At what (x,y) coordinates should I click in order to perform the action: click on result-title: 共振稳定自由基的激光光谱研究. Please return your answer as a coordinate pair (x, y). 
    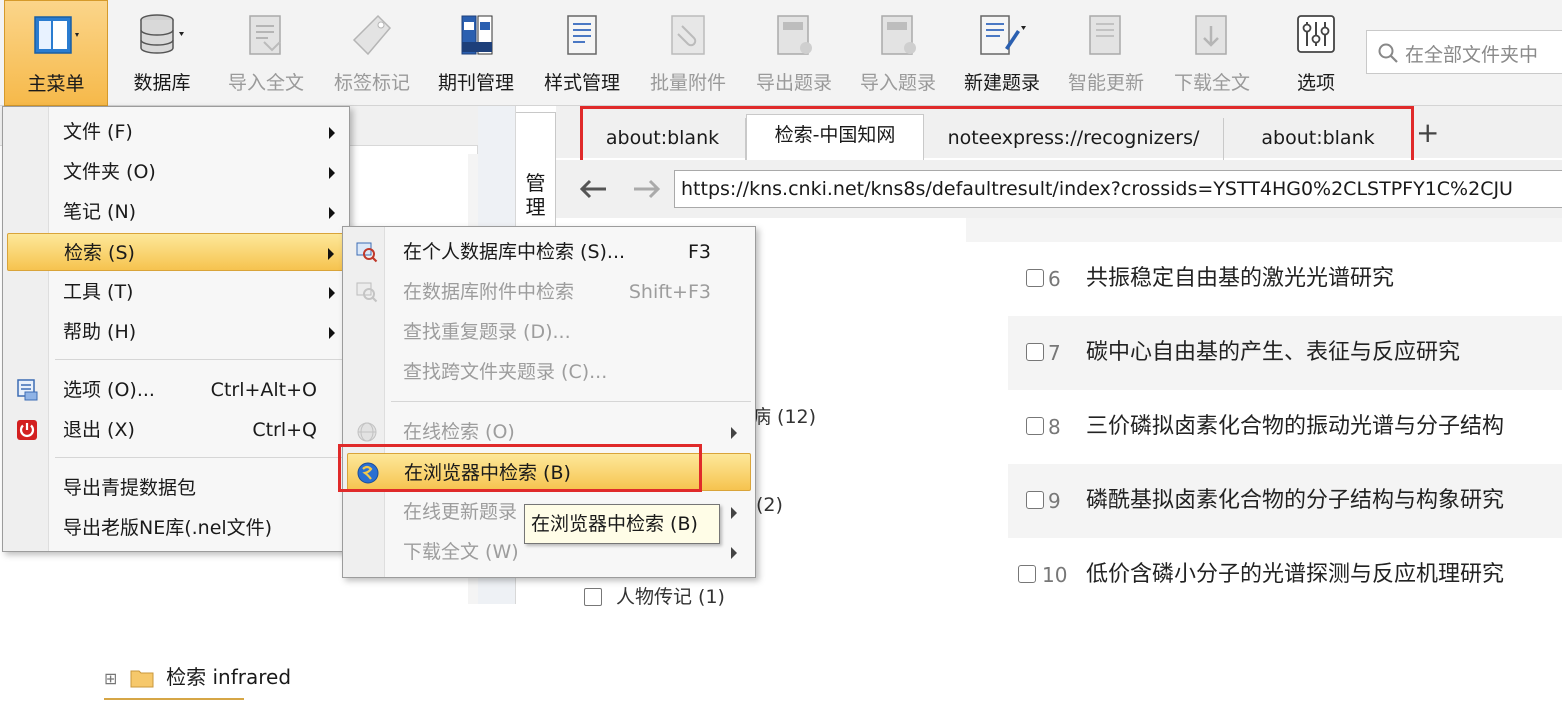
    Looking at the image, I should click on (1240, 279).